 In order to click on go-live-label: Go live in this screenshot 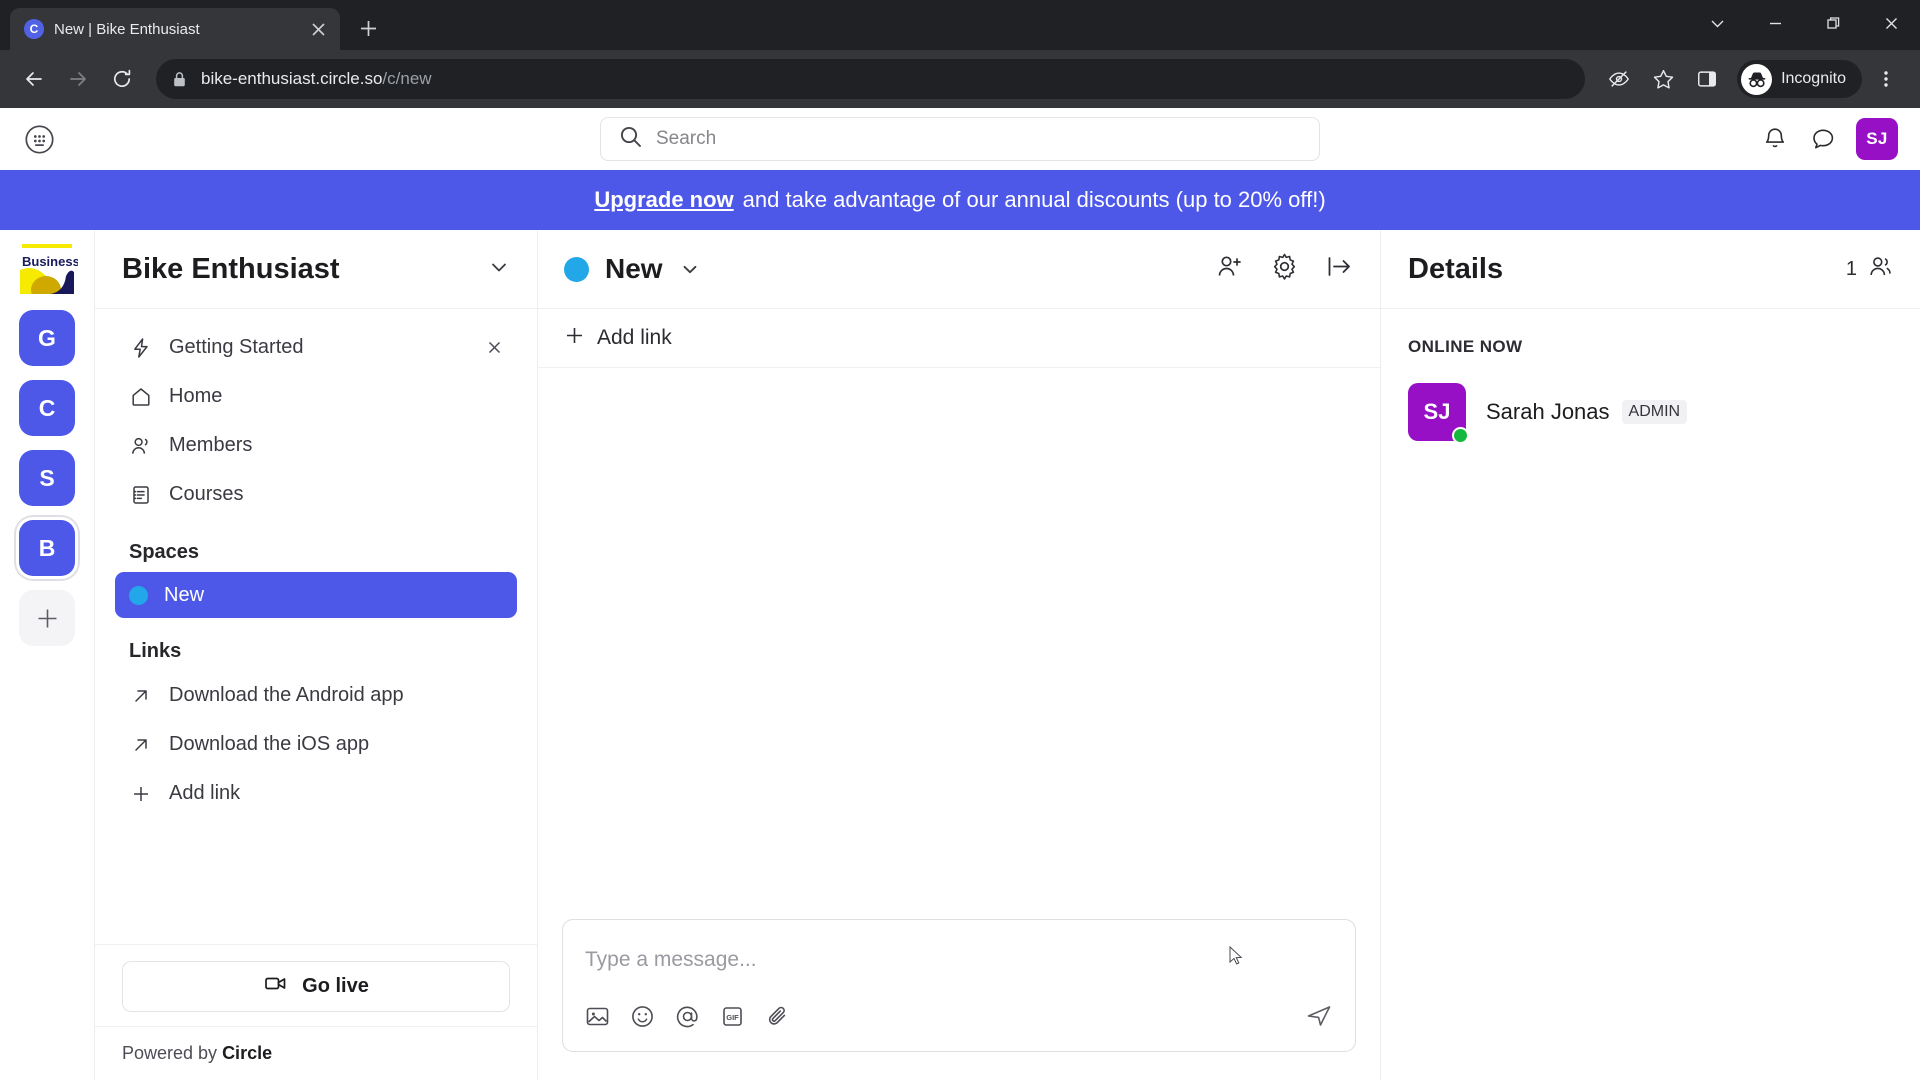, I will do `click(335, 986)`.